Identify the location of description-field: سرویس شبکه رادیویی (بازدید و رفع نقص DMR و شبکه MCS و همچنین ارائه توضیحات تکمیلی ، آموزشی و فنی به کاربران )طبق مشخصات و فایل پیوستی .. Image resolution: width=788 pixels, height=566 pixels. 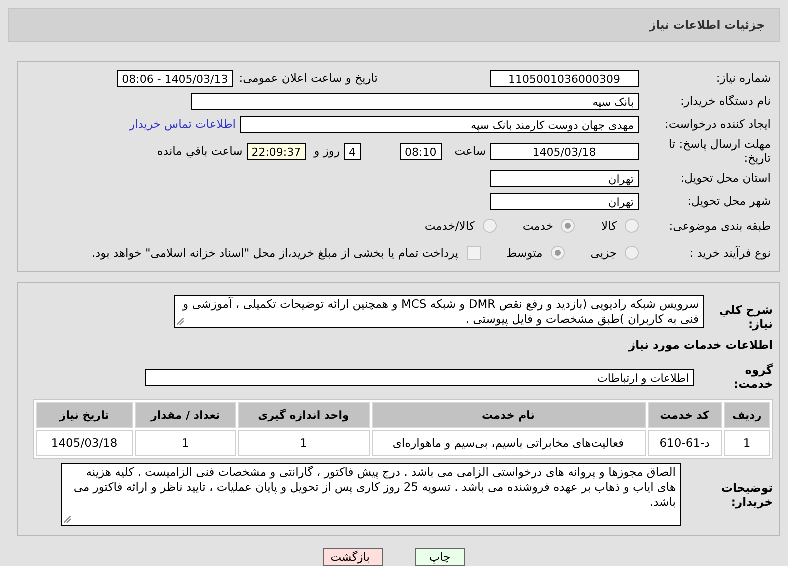
(439, 311).